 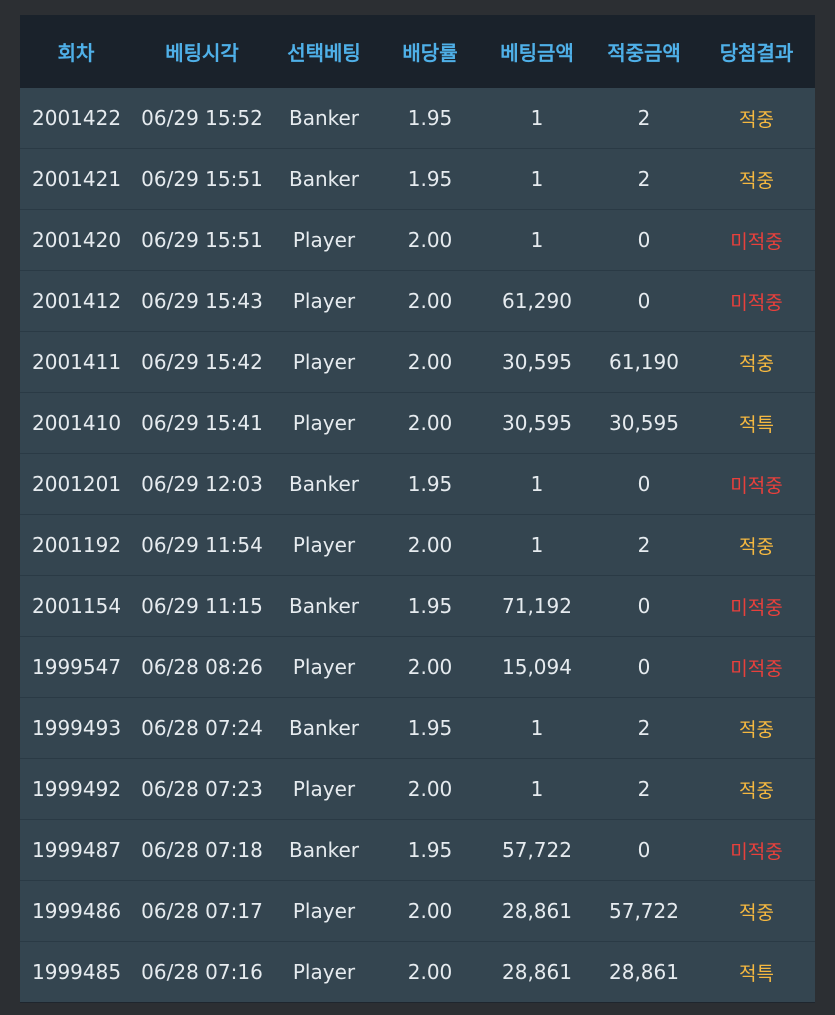 What do you see at coordinates (76, 240) in the screenshot?
I see `cell-round: 2001420` at bounding box center [76, 240].